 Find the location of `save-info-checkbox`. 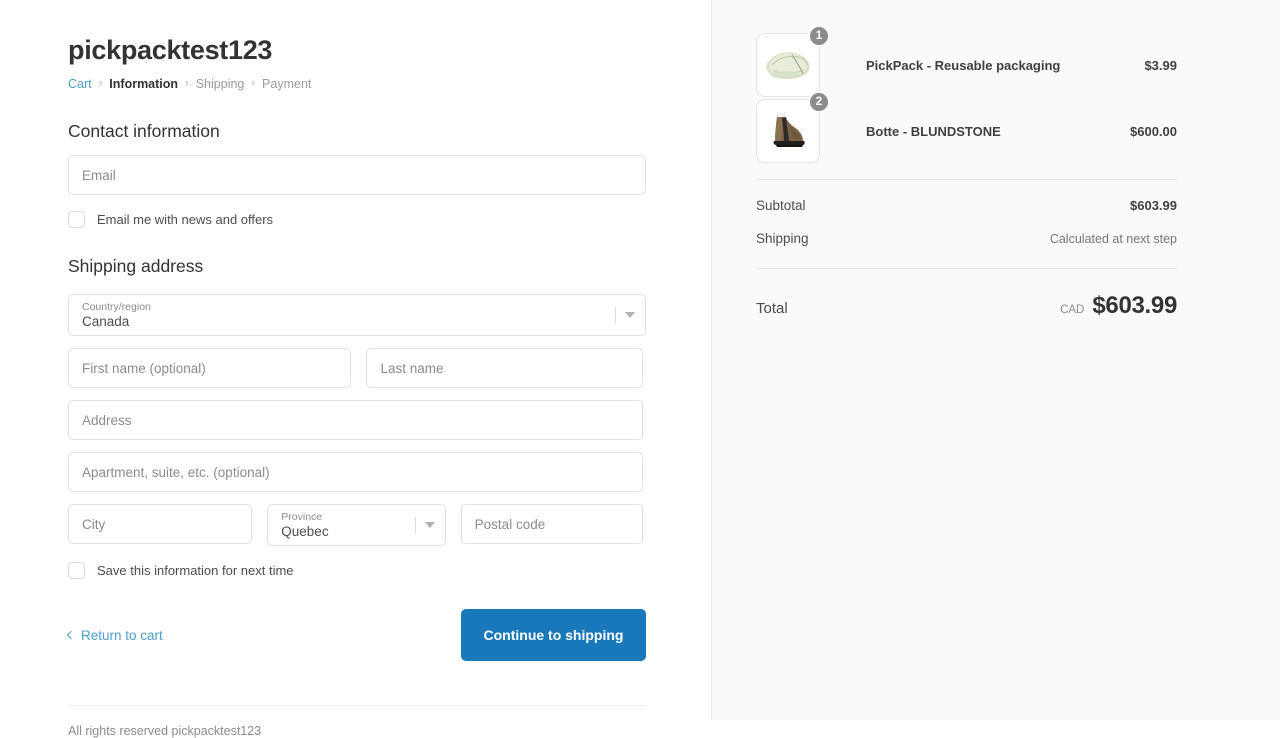

save-info-checkbox is located at coordinates (76, 570).